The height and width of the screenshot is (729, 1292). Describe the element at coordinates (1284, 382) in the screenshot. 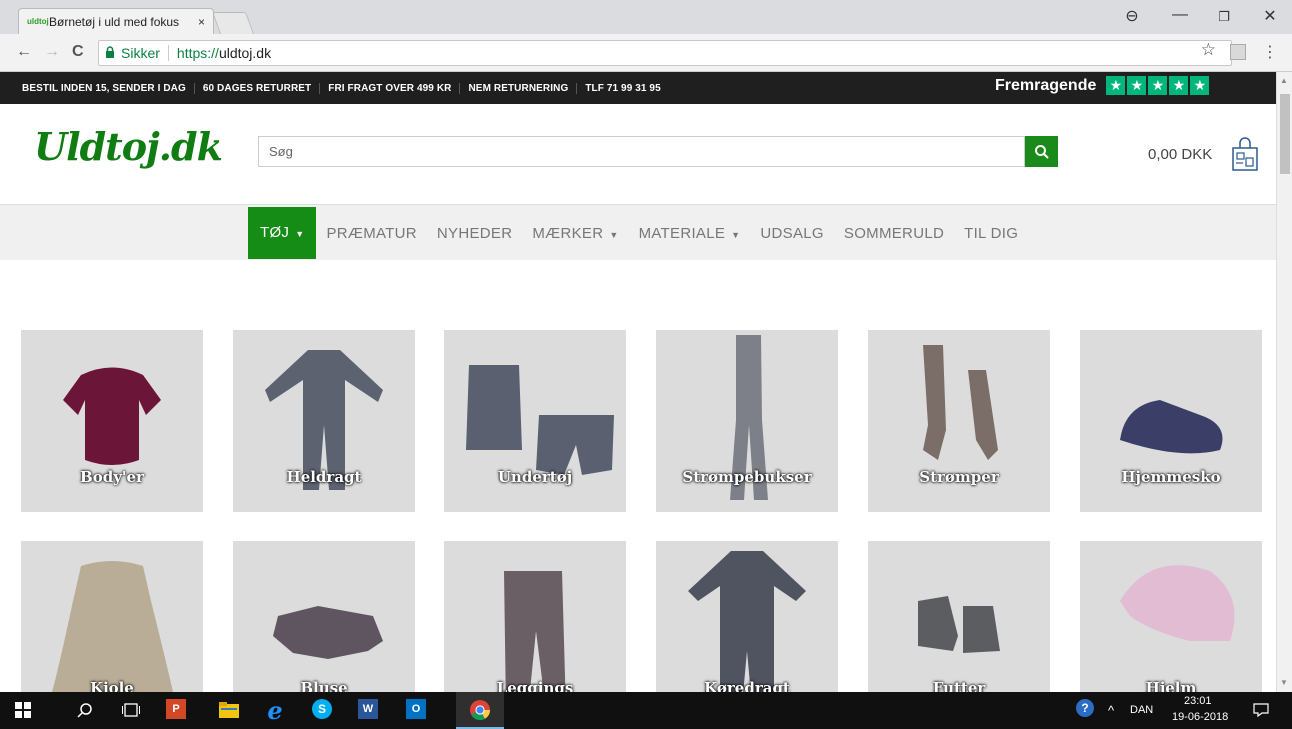

I see `page-scrollbar: ▲ ▼` at that location.